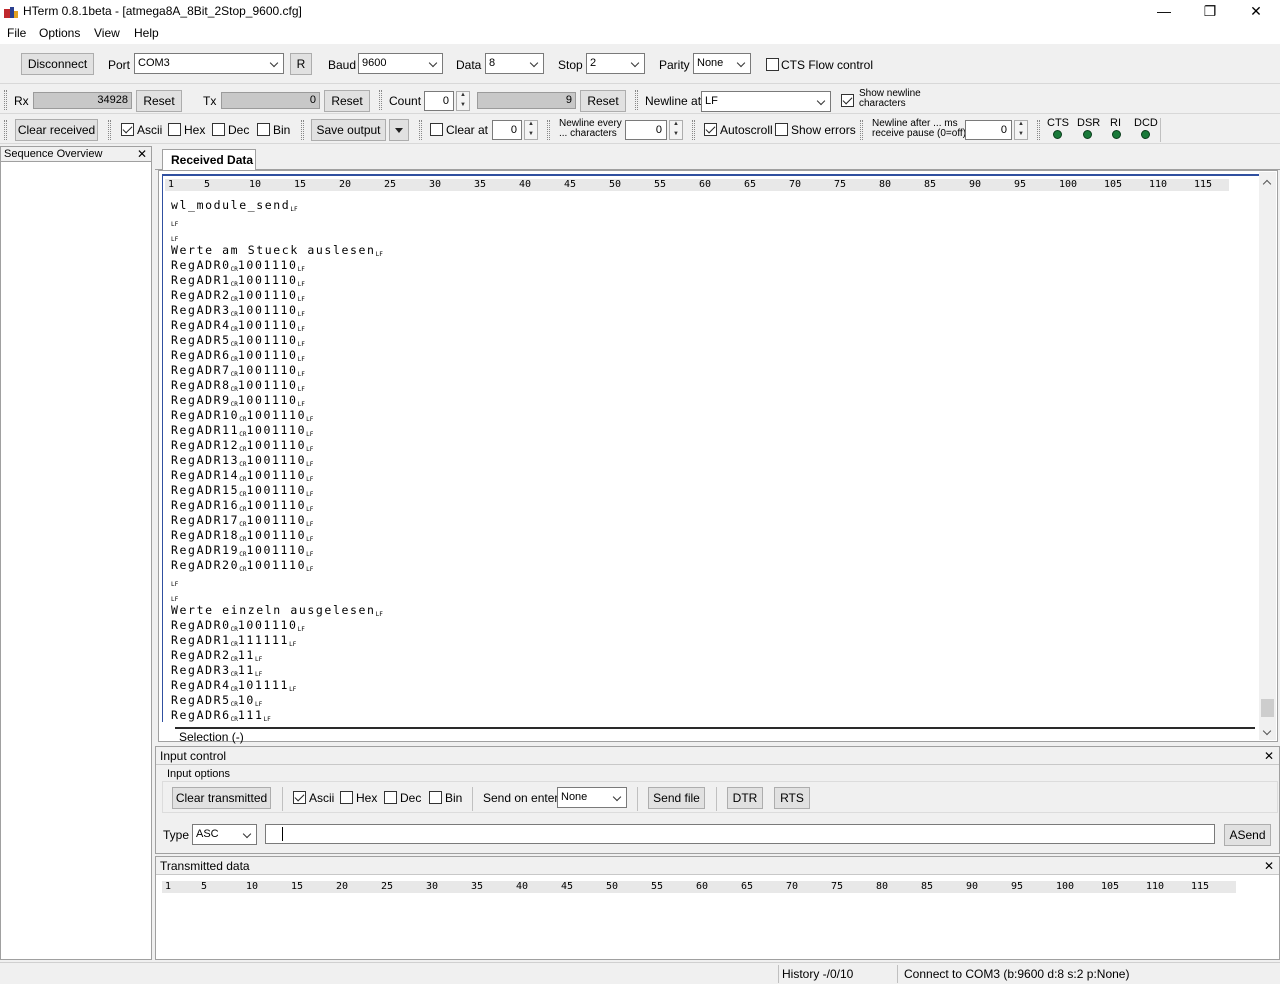  What do you see at coordinates (209, 160) in the screenshot?
I see `tab-received-data: Received Data` at bounding box center [209, 160].